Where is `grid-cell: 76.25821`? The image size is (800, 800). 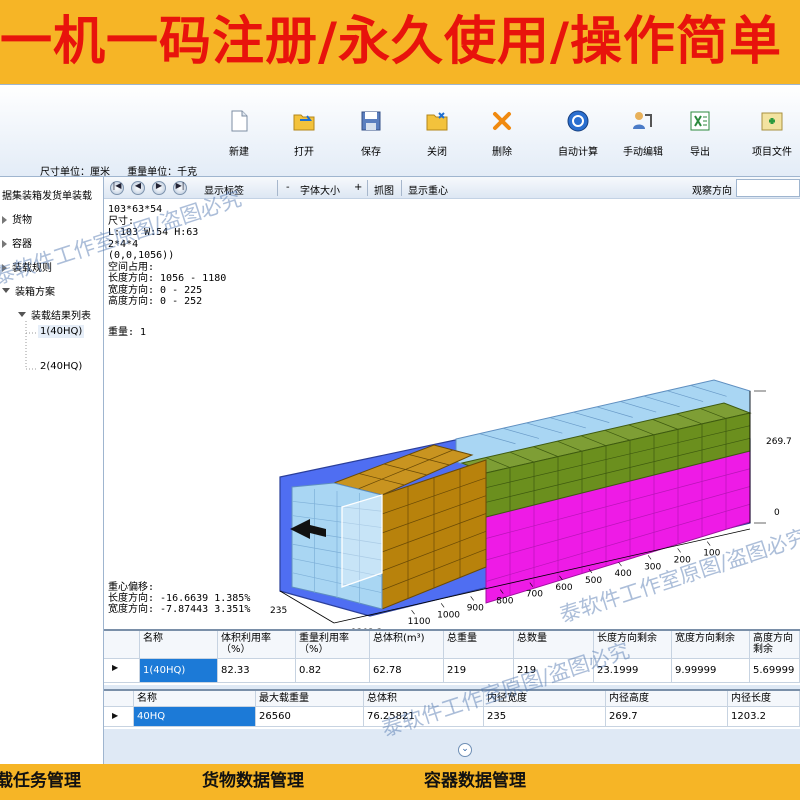
grid-cell: 76.25821 is located at coordinates (424, 717).